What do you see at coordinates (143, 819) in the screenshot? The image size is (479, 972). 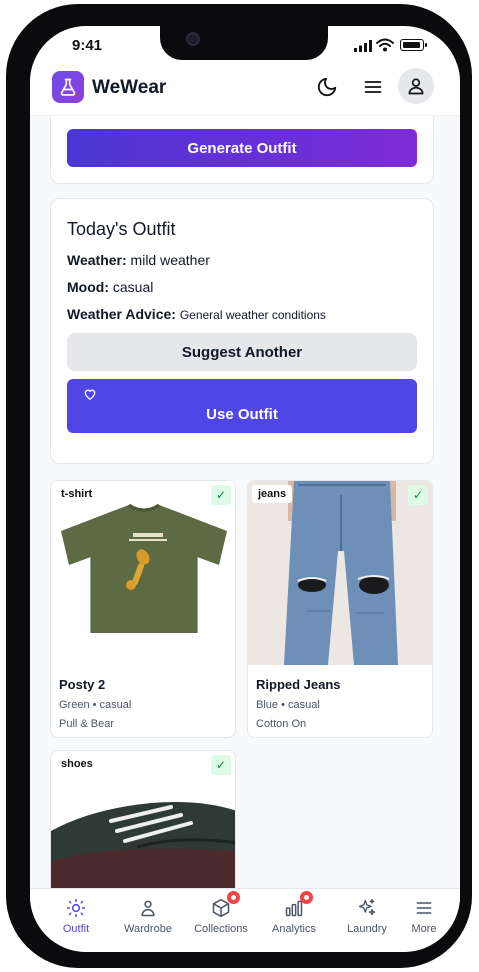 I see `wardrobe-item-card: shoes ✓` at bounding box center [143, 819].